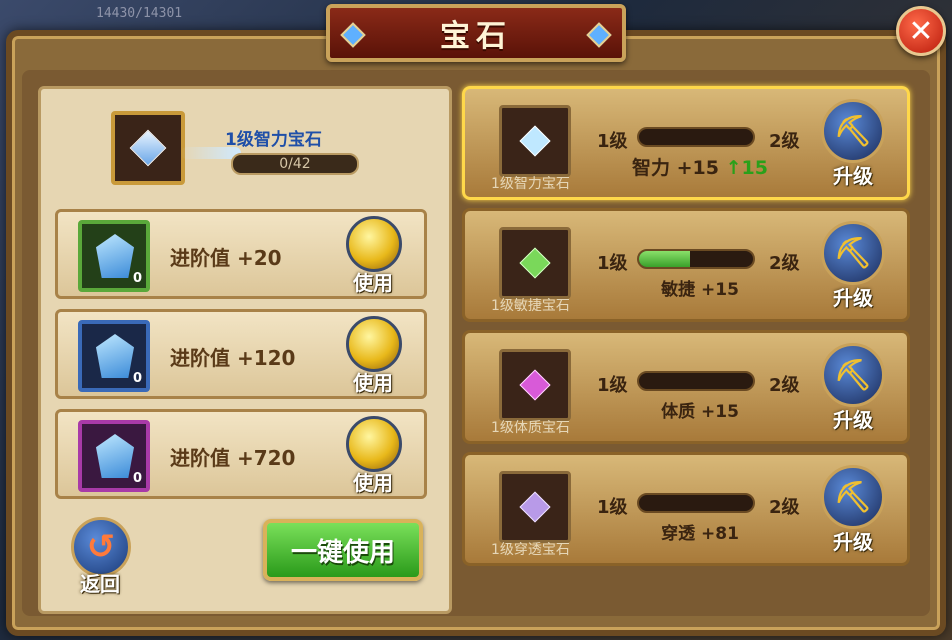  What do you see at coordinates (100, 557) in the screenshot?
I see `back-button: ↺ 返回` at bounding box center [100, 557].